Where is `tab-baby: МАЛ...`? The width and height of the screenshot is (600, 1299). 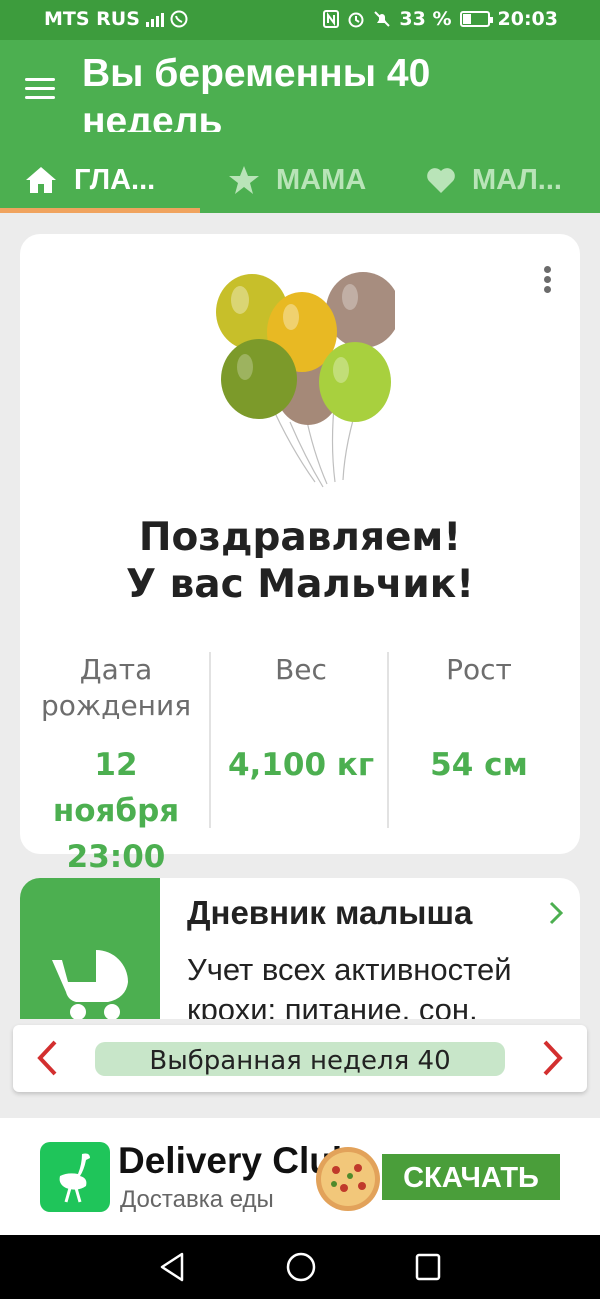
tab-baby: МАЛ... is located at coordinates (494, 180).